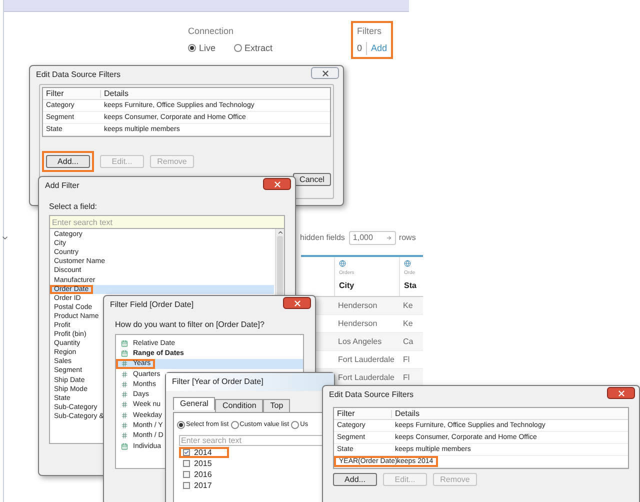  I want to click on filter-question: How do you want to filter on [Order Date]?, so click(190, 325).